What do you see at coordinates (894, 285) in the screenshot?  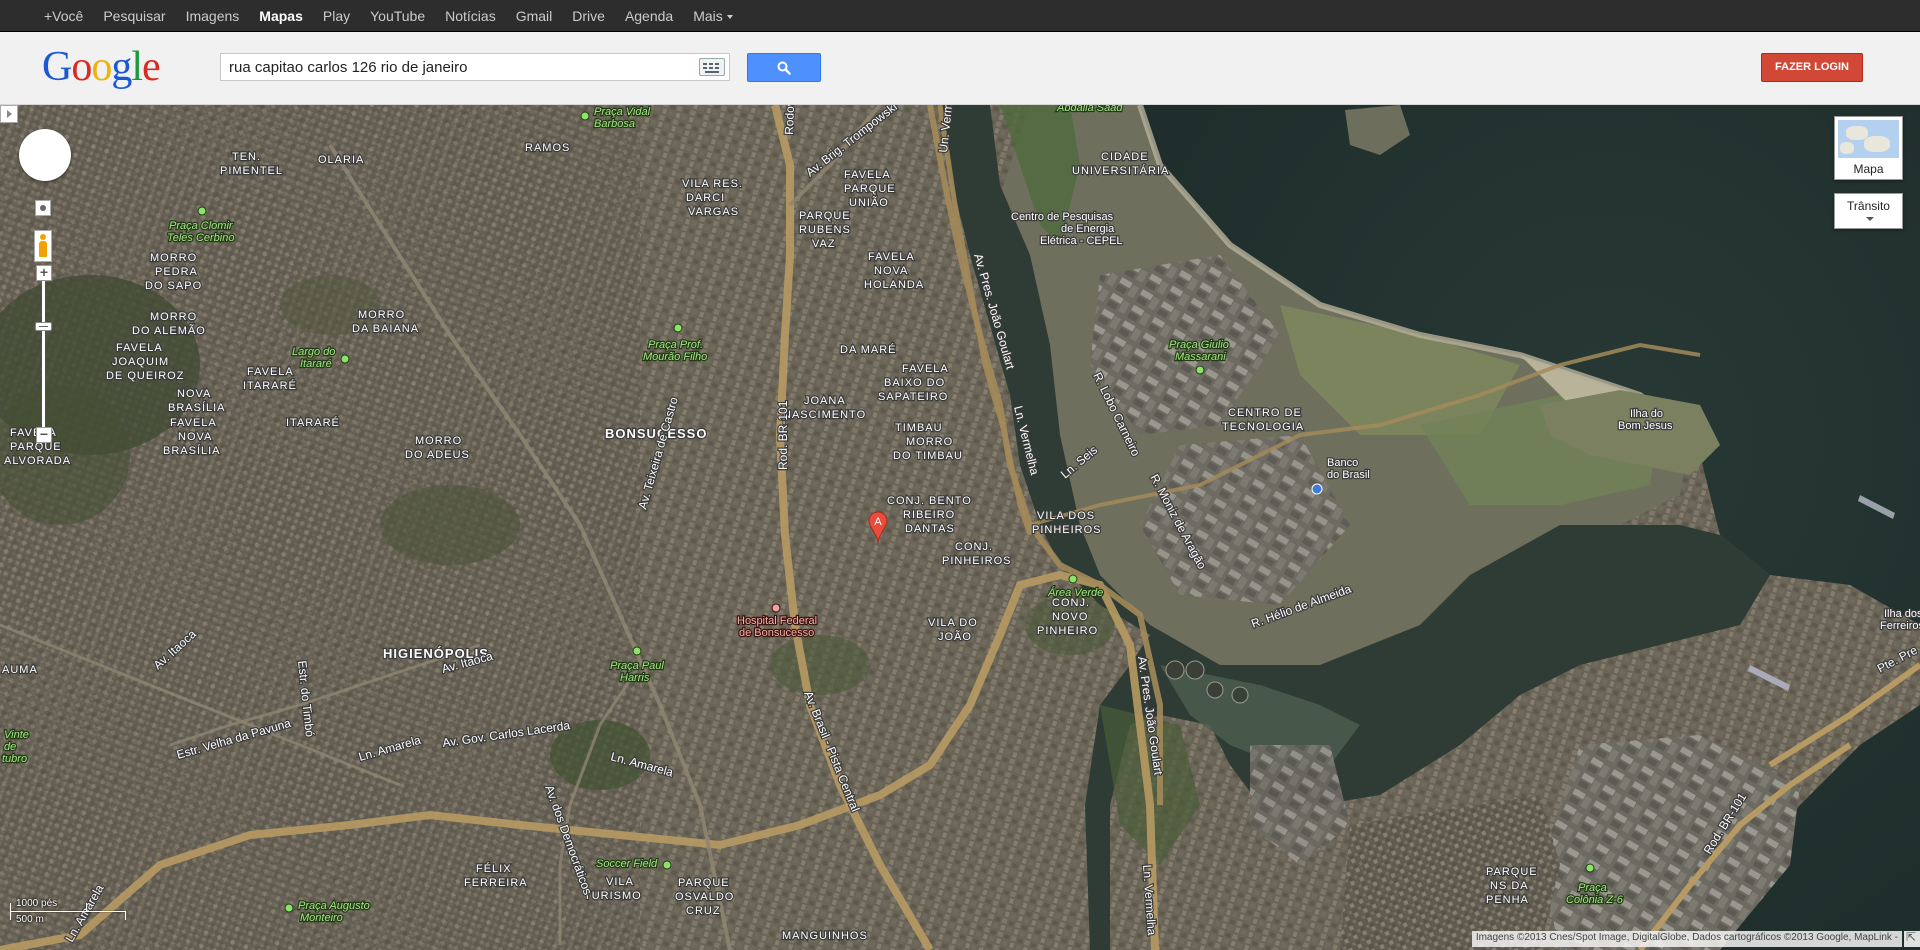 I see `map-label: HOLANDA` at bounding box center [894, 285].